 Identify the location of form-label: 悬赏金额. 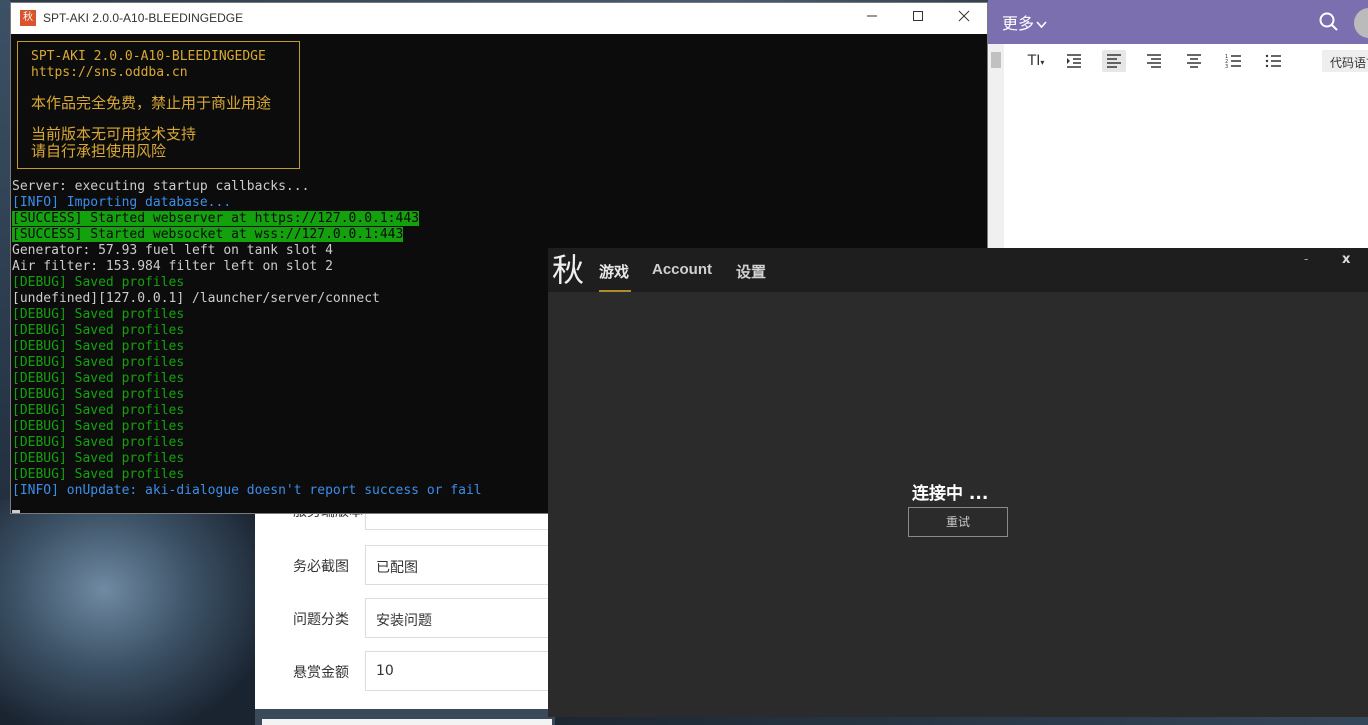
(321, 673).